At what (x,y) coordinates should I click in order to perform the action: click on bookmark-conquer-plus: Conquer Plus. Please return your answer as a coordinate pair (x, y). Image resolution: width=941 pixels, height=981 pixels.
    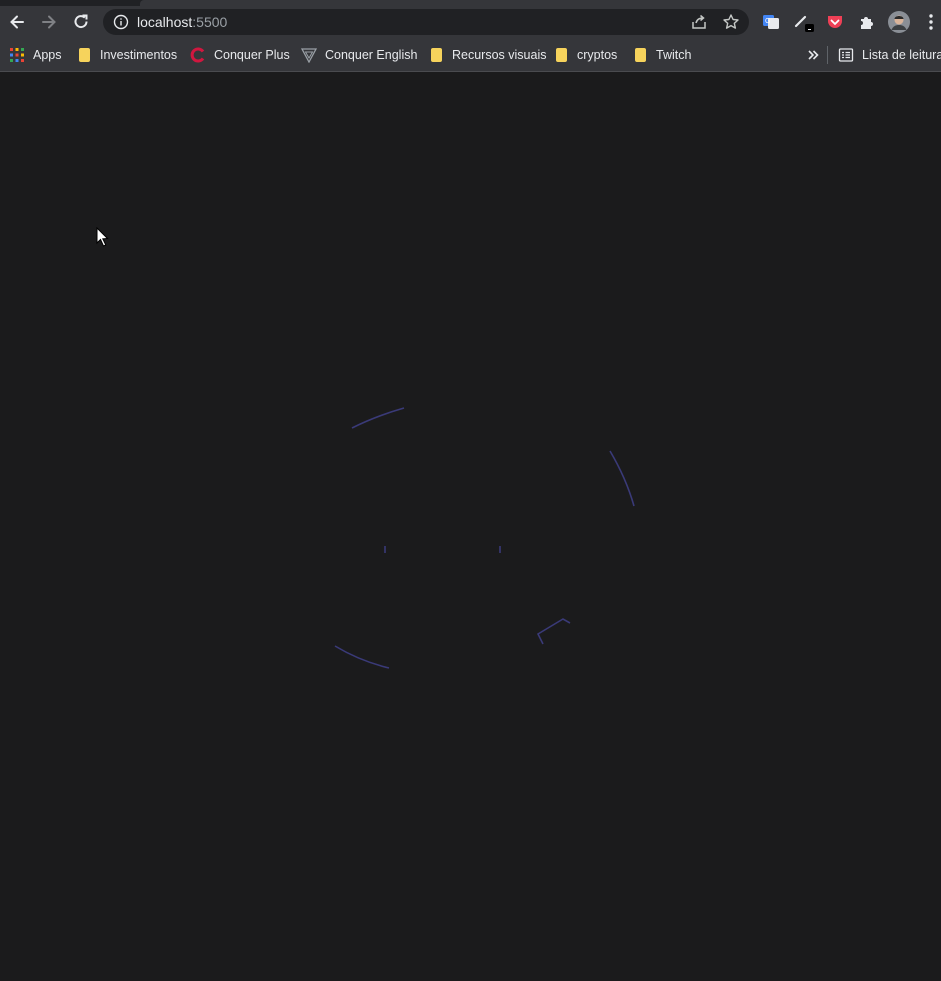
    Looking at the image, I should click on (240, 55).